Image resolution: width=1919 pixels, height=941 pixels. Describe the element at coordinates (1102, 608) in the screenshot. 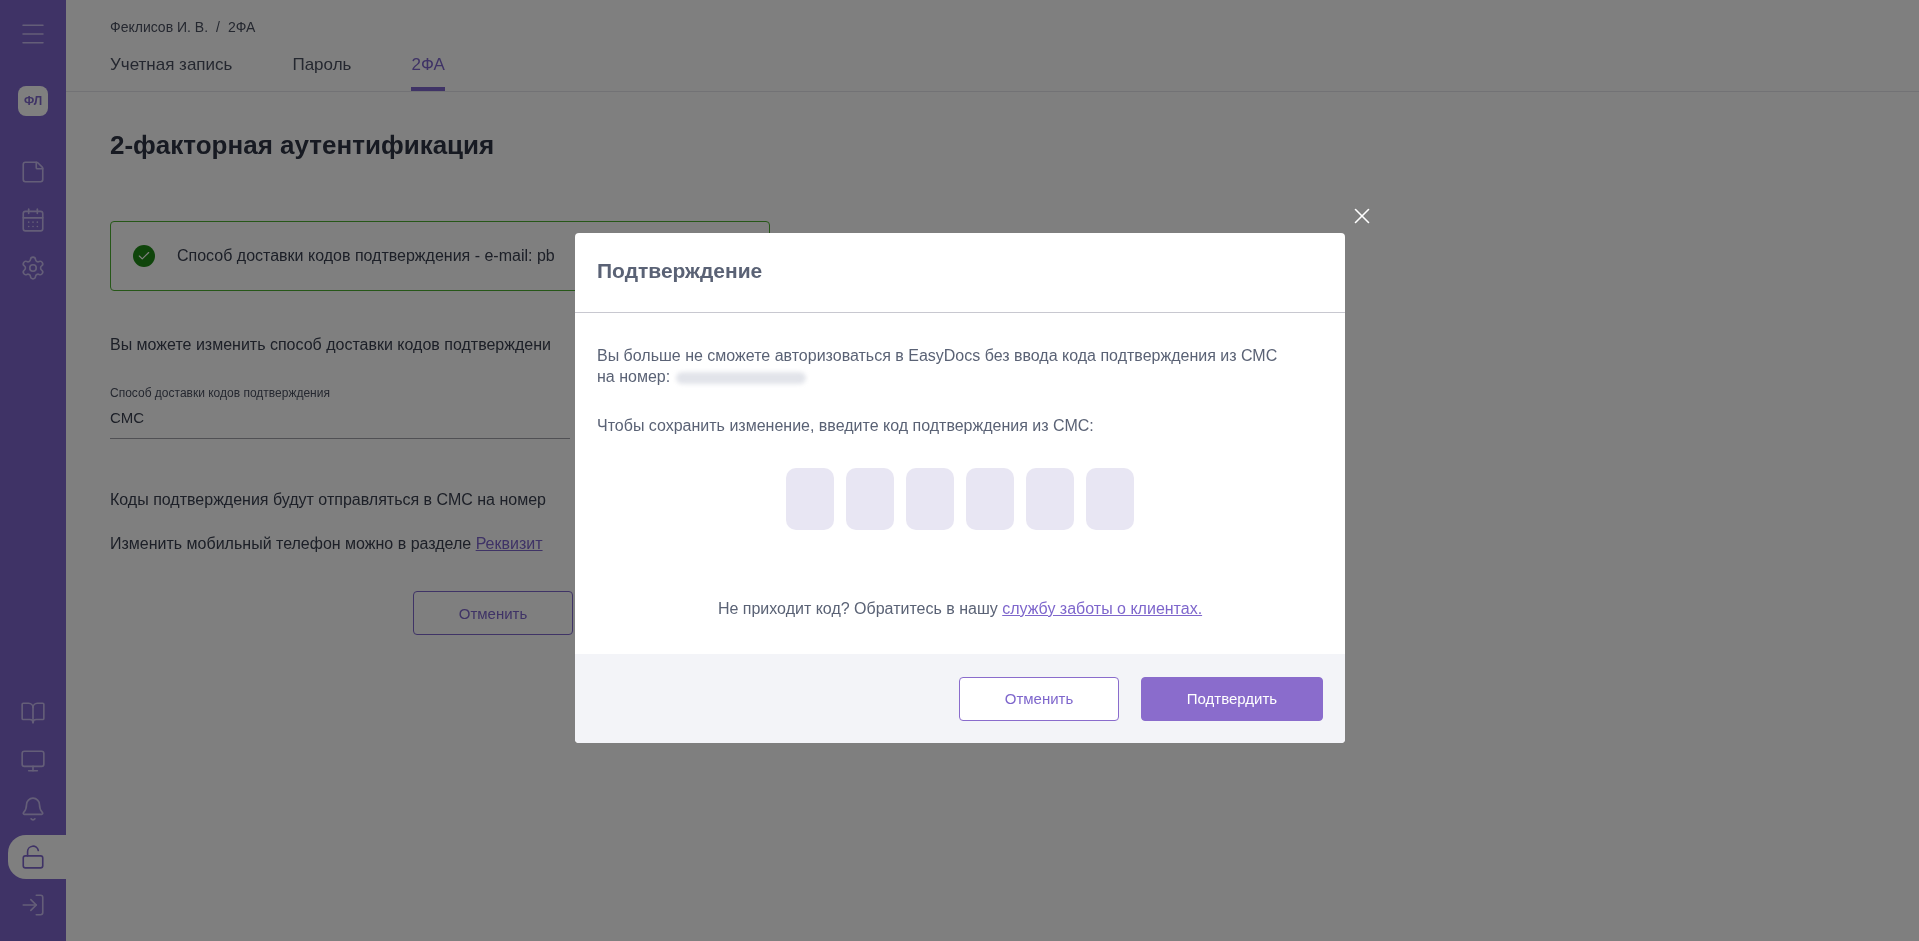

I see `support-link: службу заботы о клиентах.` at that location.